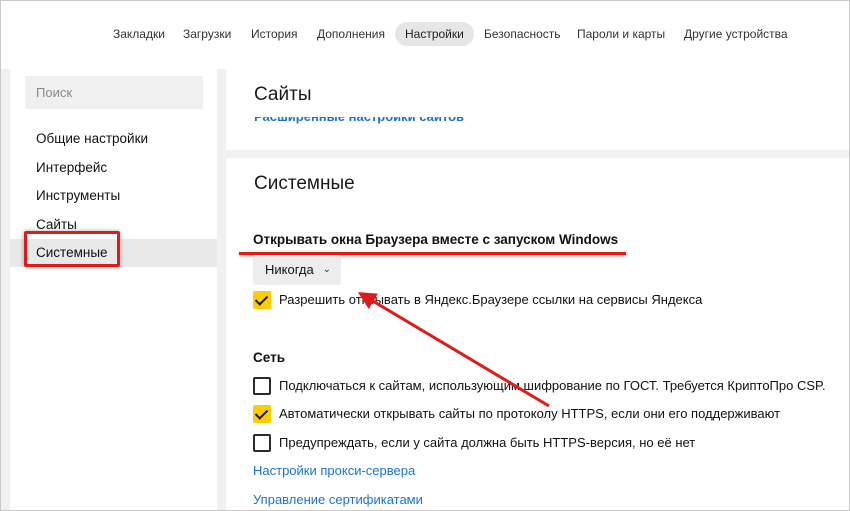 The height and width of the screenshot is (511, 850). I want to click on sites-card: Сайты Расширенные настройки сайтов, so click(537, 109).